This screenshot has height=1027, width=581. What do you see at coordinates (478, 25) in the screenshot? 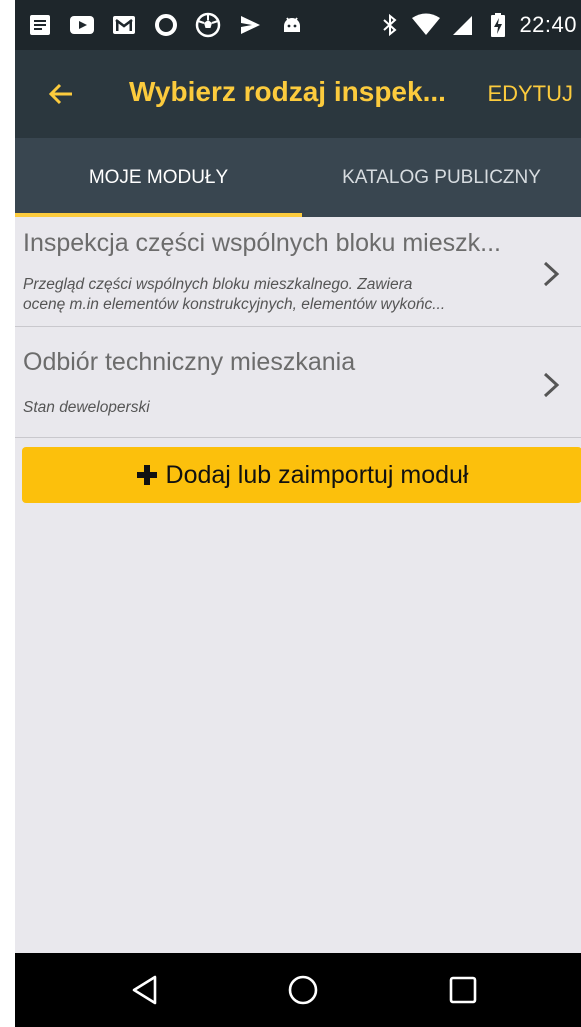
I see `system-indicators: 22:40` at bounding box center [478, 25].